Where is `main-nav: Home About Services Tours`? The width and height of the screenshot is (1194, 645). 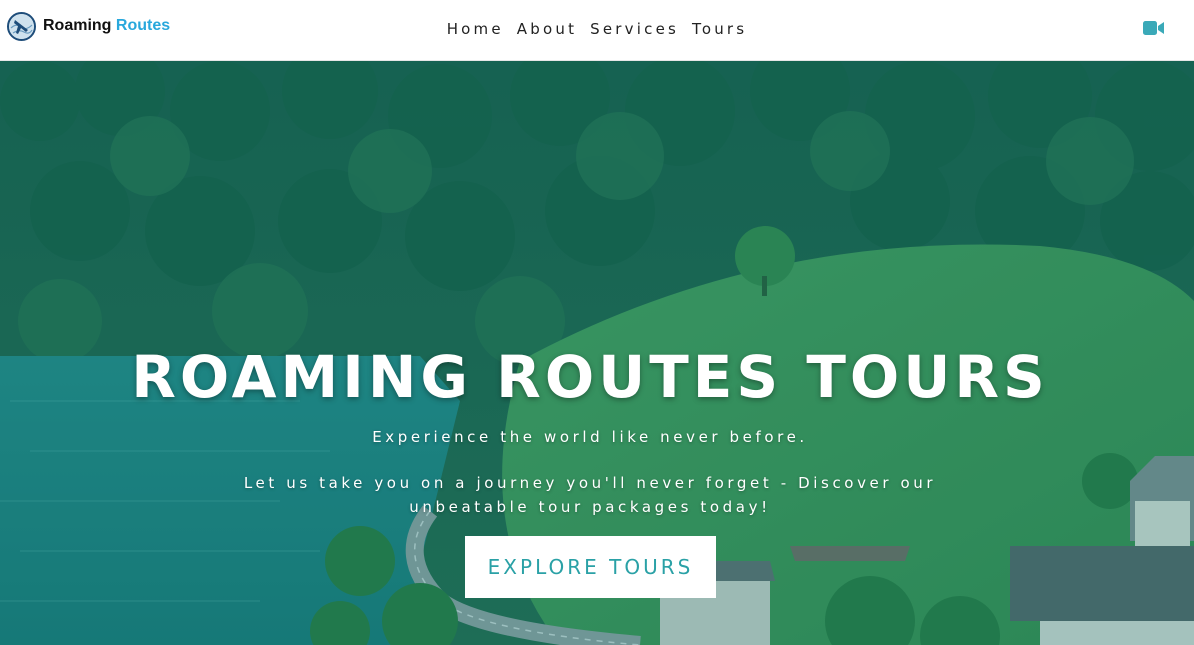
main-nav: Home About Services Tours is located at coordinates (597, 28).